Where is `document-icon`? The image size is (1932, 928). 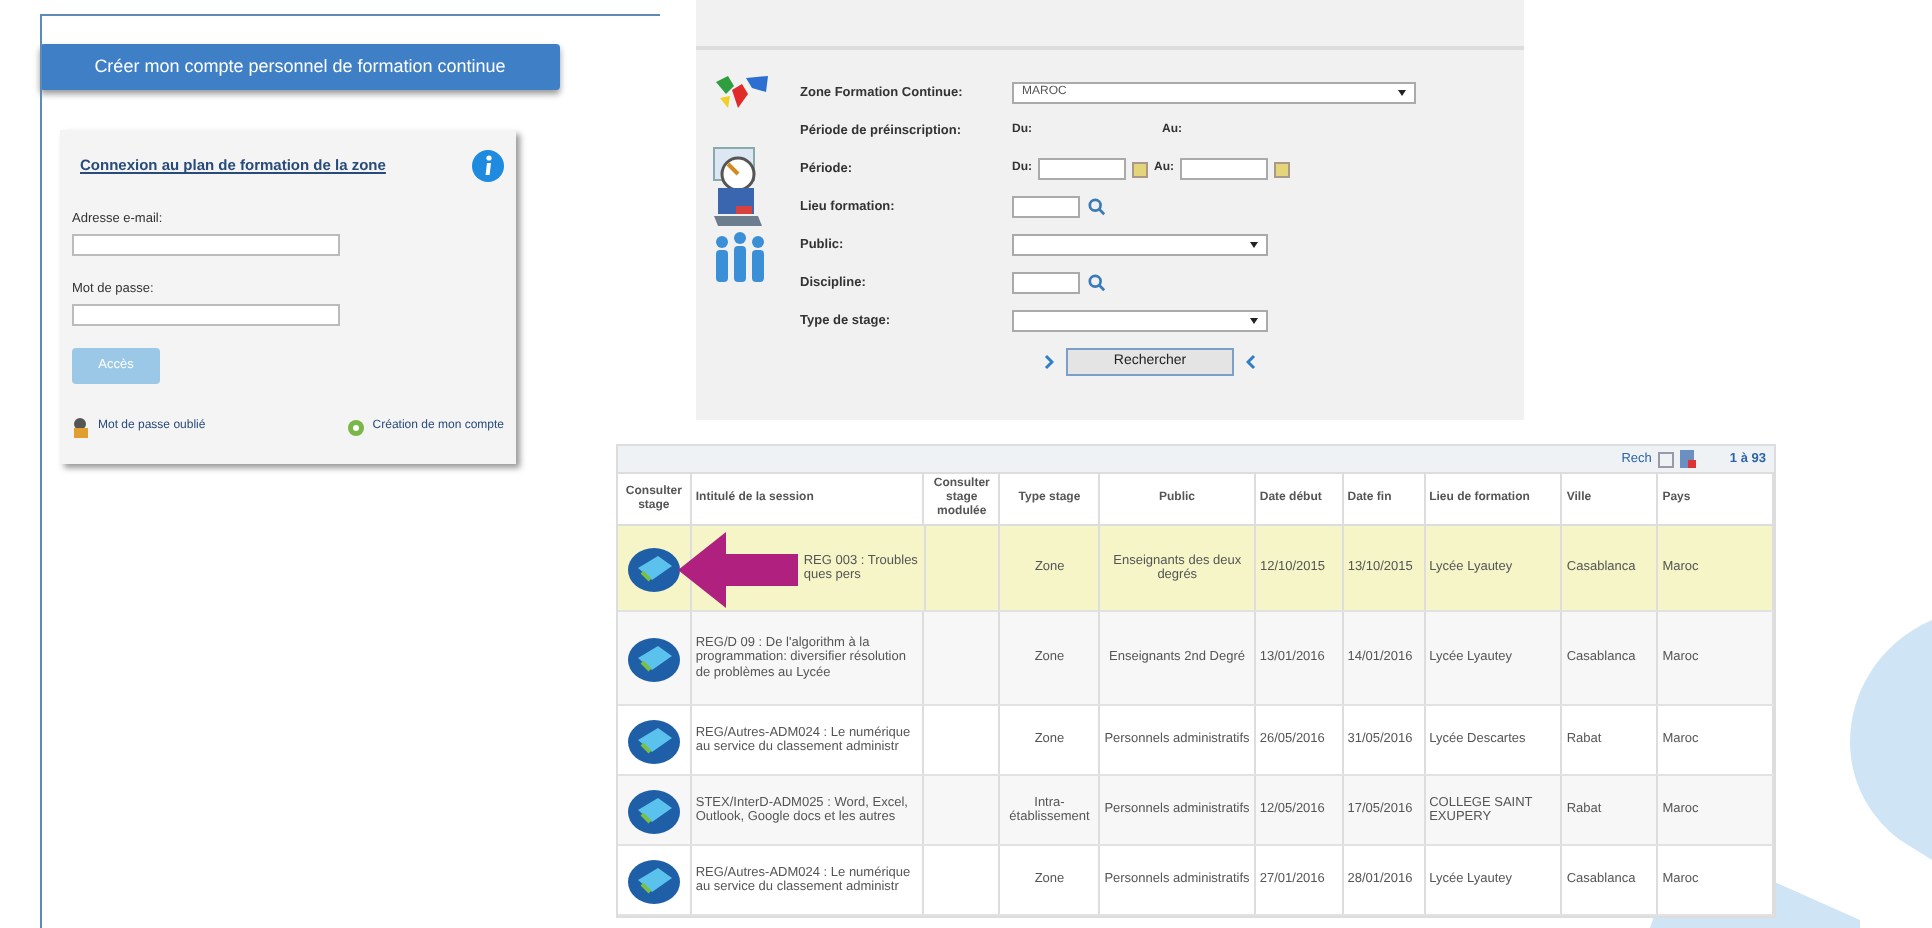
document-icon is located at coordinates (1687, 459).